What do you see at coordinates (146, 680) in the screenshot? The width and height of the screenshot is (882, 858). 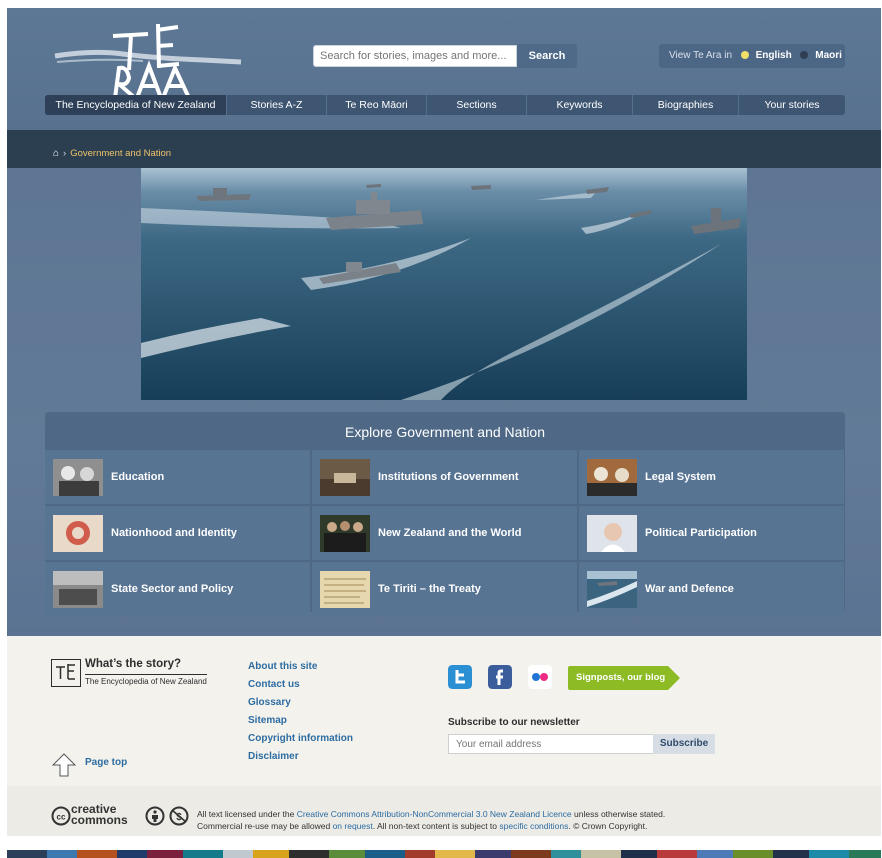 I see `footer-logo-subtitle: The Encyclopedia of New Zealand` at bounding box center [146, 680].